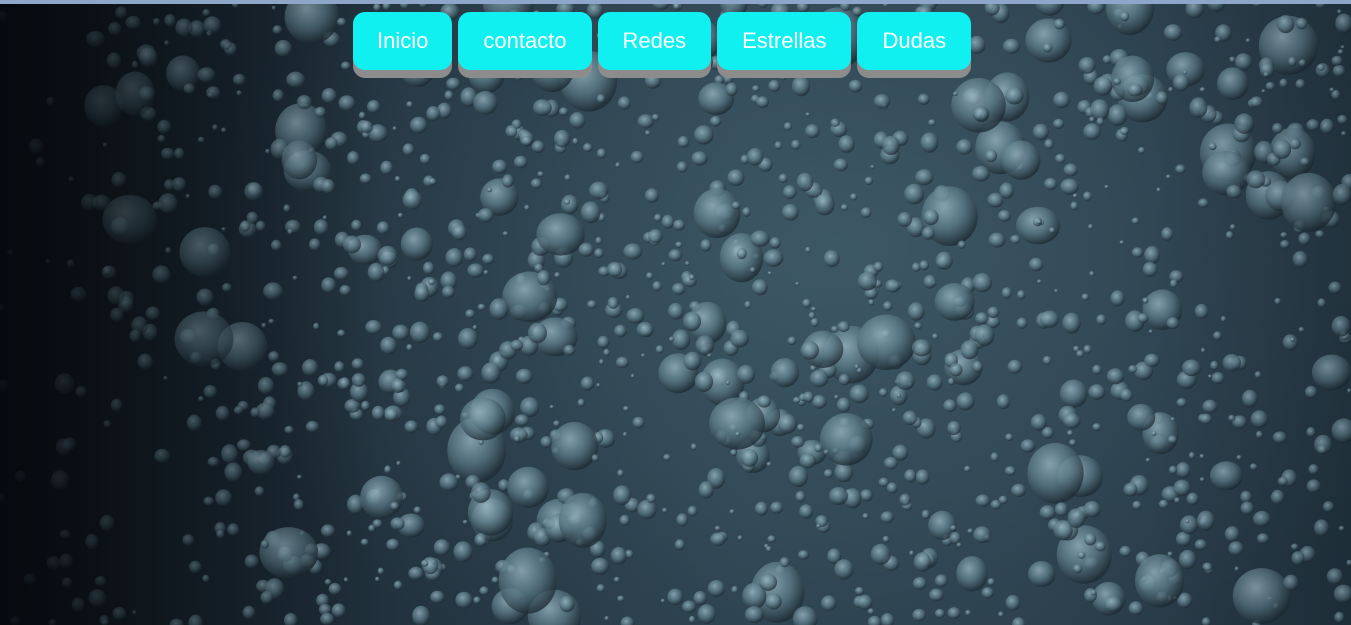 This screenshot has height=625, width=1351. What do you see at coordinates (403, 41) in the screenshot?
I see `nav-button-inicio: Inicio` at bounding box center [403, 41].